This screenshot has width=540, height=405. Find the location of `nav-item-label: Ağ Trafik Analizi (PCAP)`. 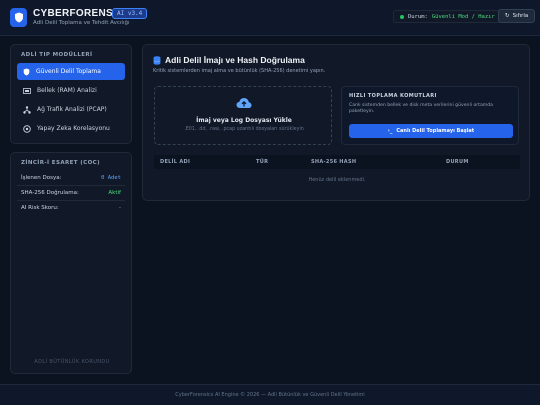

nav-item-label: Ağ Trafik Analizi (PCAP) is located at coordinates (72, 109).